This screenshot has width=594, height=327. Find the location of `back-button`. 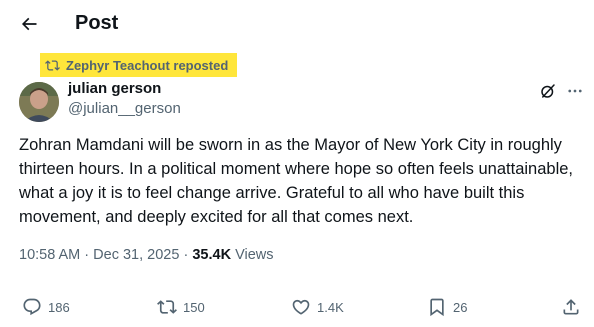

back-button is located at coordinates (29, 24).